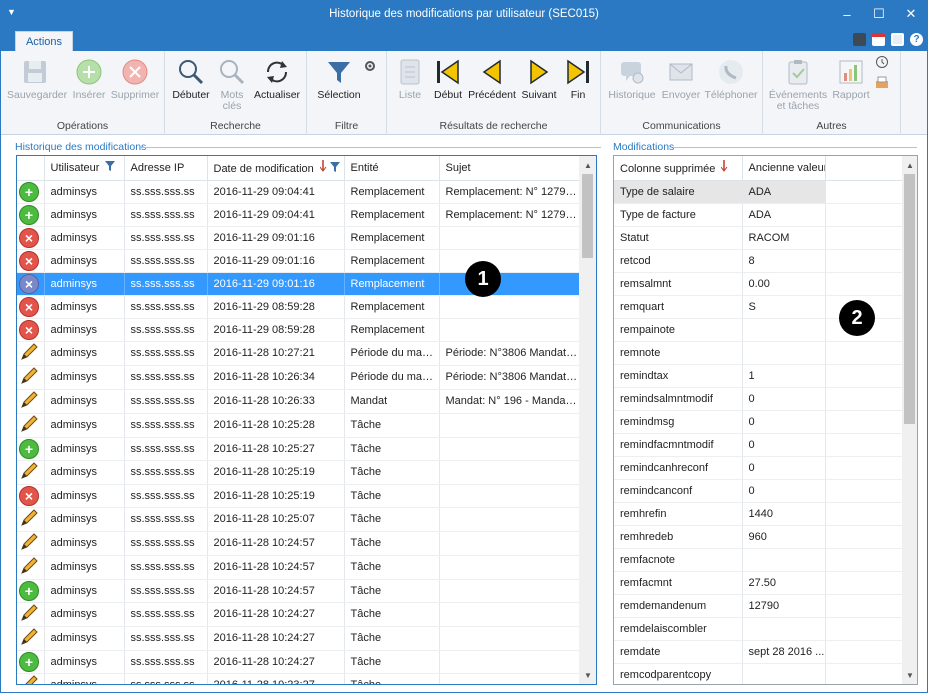  What do you see at coordinates (758, 491) in the screenshot?
I see `modification-row: remindcanconf 0` at bounding box center [758, 491].